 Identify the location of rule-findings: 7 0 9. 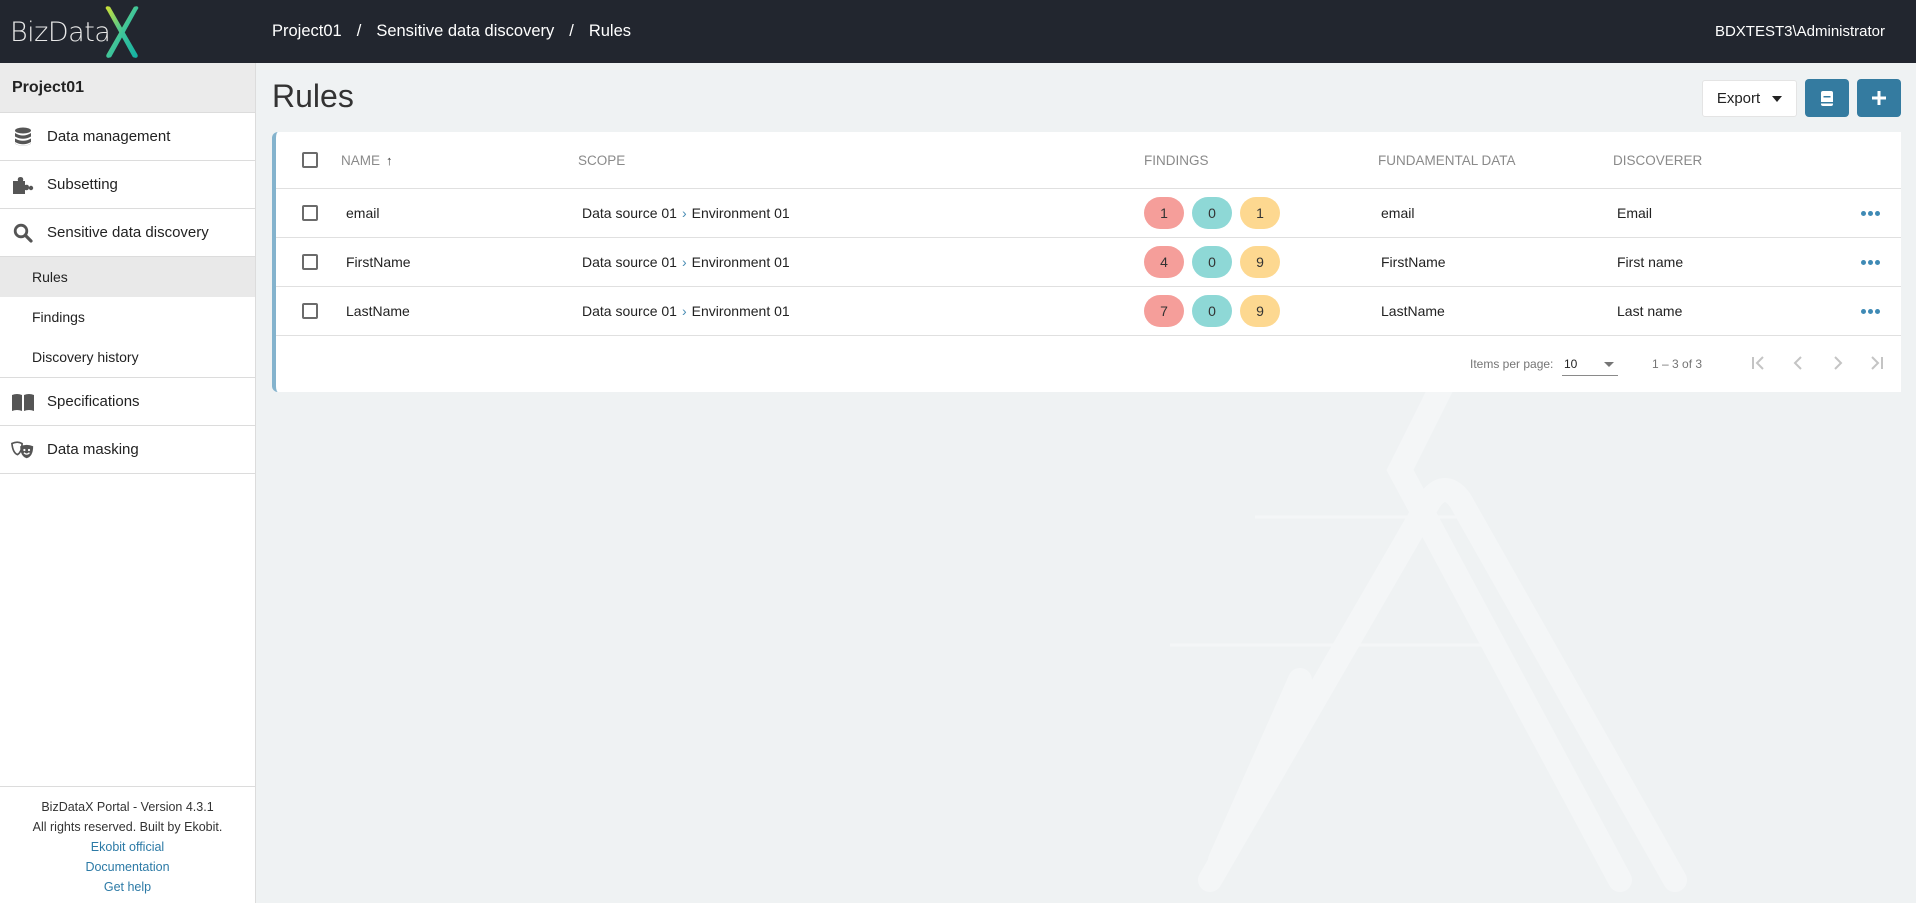
(1212, 311).